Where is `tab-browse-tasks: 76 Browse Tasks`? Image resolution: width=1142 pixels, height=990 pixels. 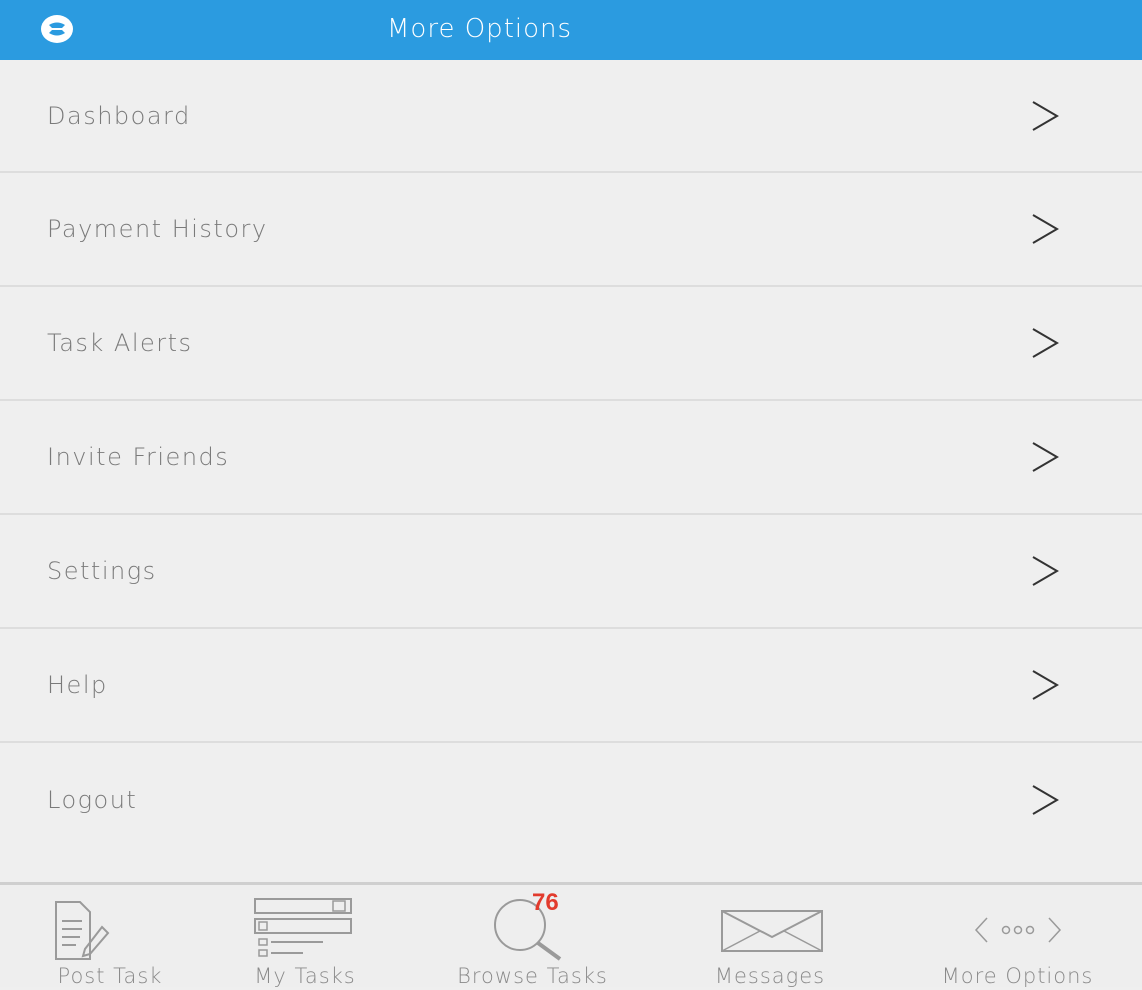 tab-browse-tasks: 76 Browse Tasks is located at coordinates (532, 937).